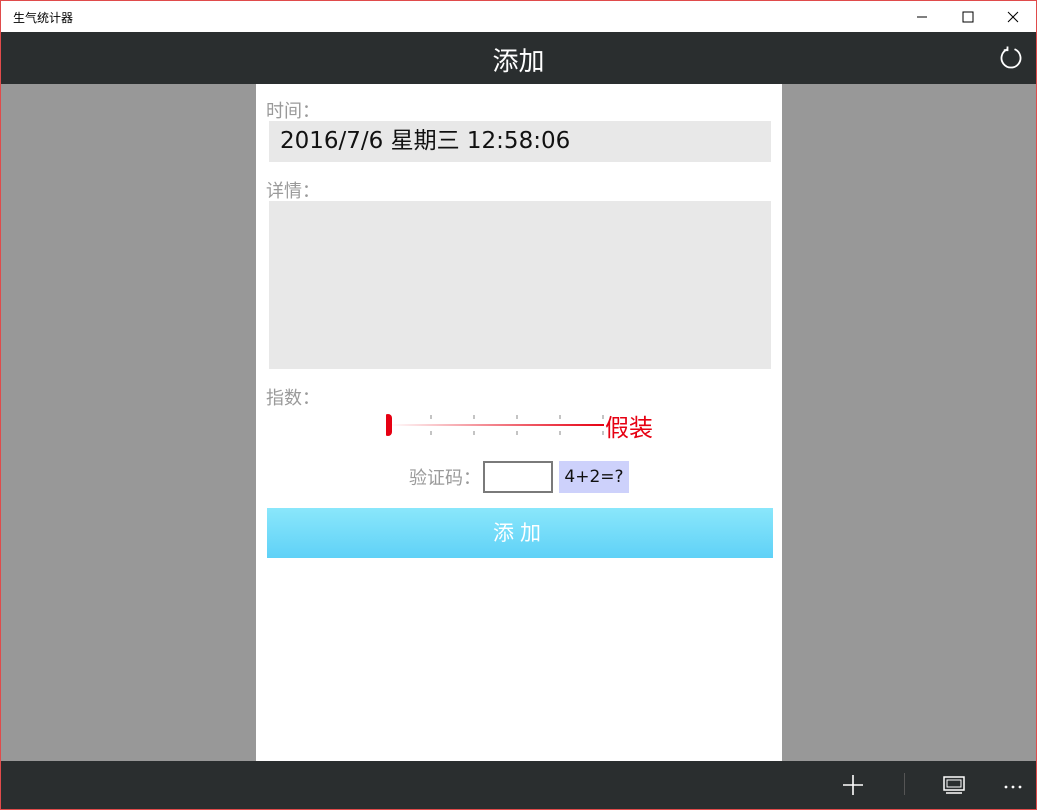  I want to click on captcha-question: 4+2=?, so click(594, 477).